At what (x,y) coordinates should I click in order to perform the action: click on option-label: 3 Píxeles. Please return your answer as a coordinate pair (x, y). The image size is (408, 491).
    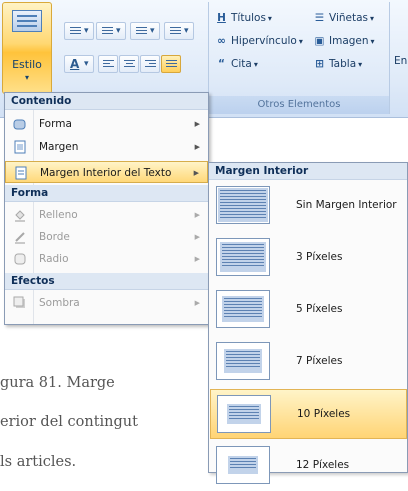
    Looking at the image, I should click on (319, 257).